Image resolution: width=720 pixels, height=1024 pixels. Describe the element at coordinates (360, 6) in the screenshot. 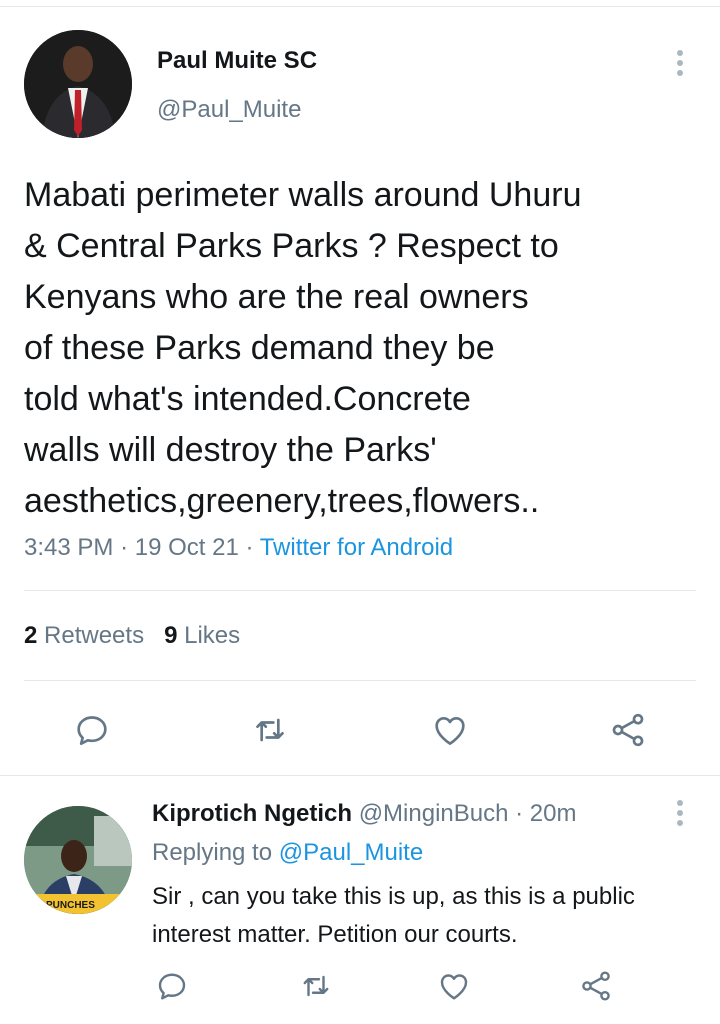

I see `top-divider` at that location.